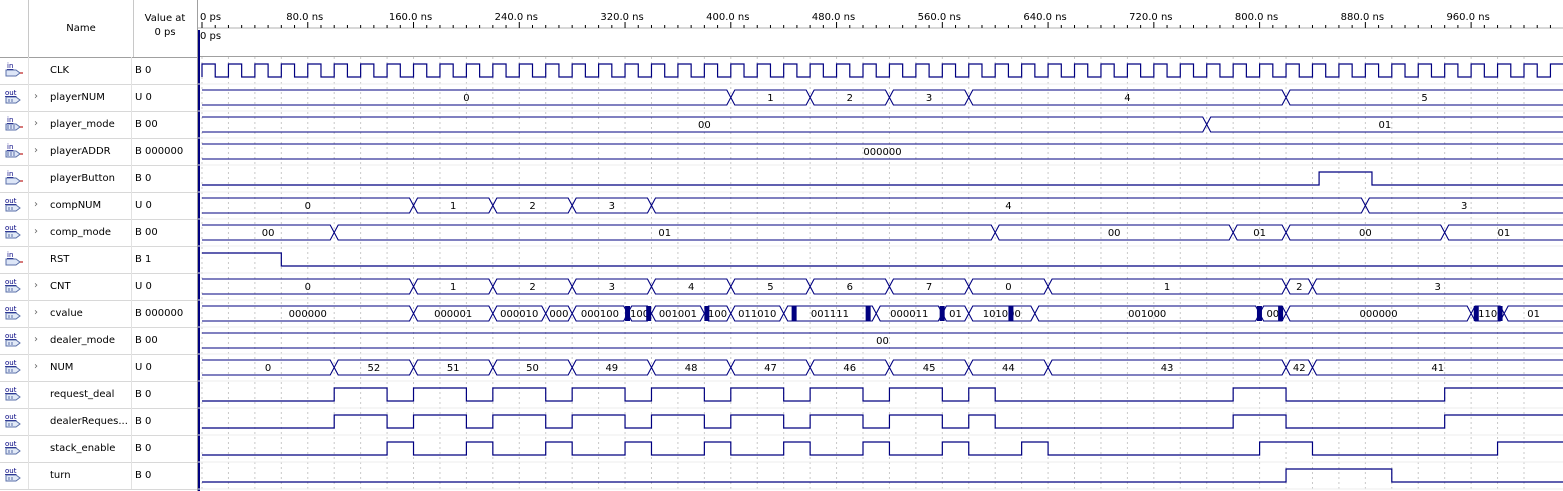 Image resolution: width=1563 pixels, height=491 pixels. I want to click on signal-row-playerADDR: in › playerADDR B 000000, so click(98, 152).